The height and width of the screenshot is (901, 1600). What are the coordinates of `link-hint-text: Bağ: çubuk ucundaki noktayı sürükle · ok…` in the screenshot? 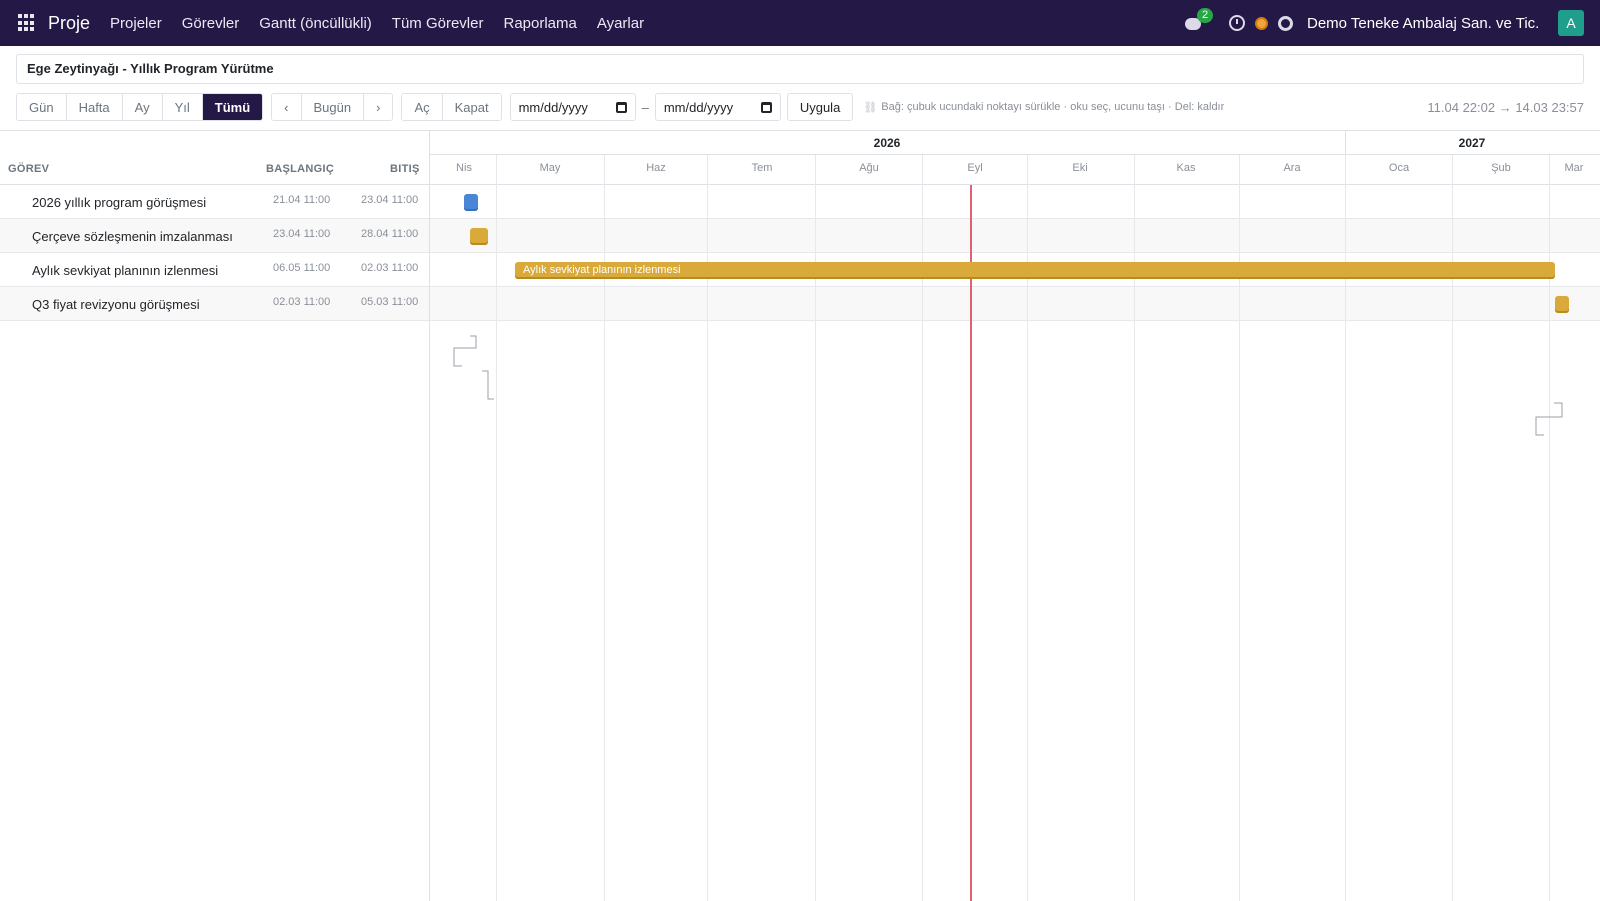 It's located at (1053, 107).